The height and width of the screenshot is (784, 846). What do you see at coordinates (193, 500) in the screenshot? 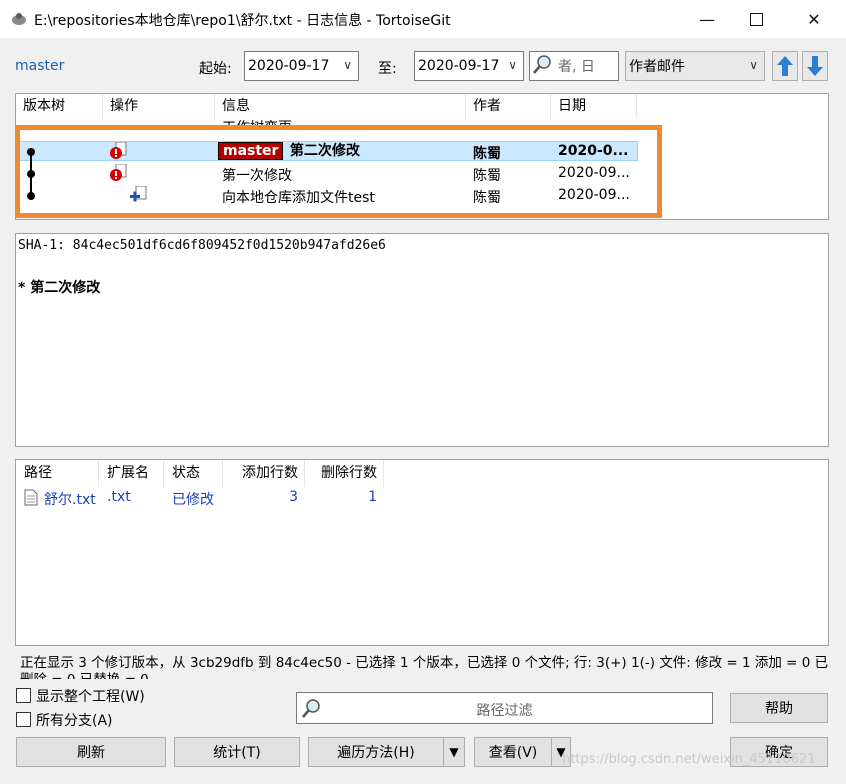
I see `file-status: 已修改` at bounding box center [193, 500].